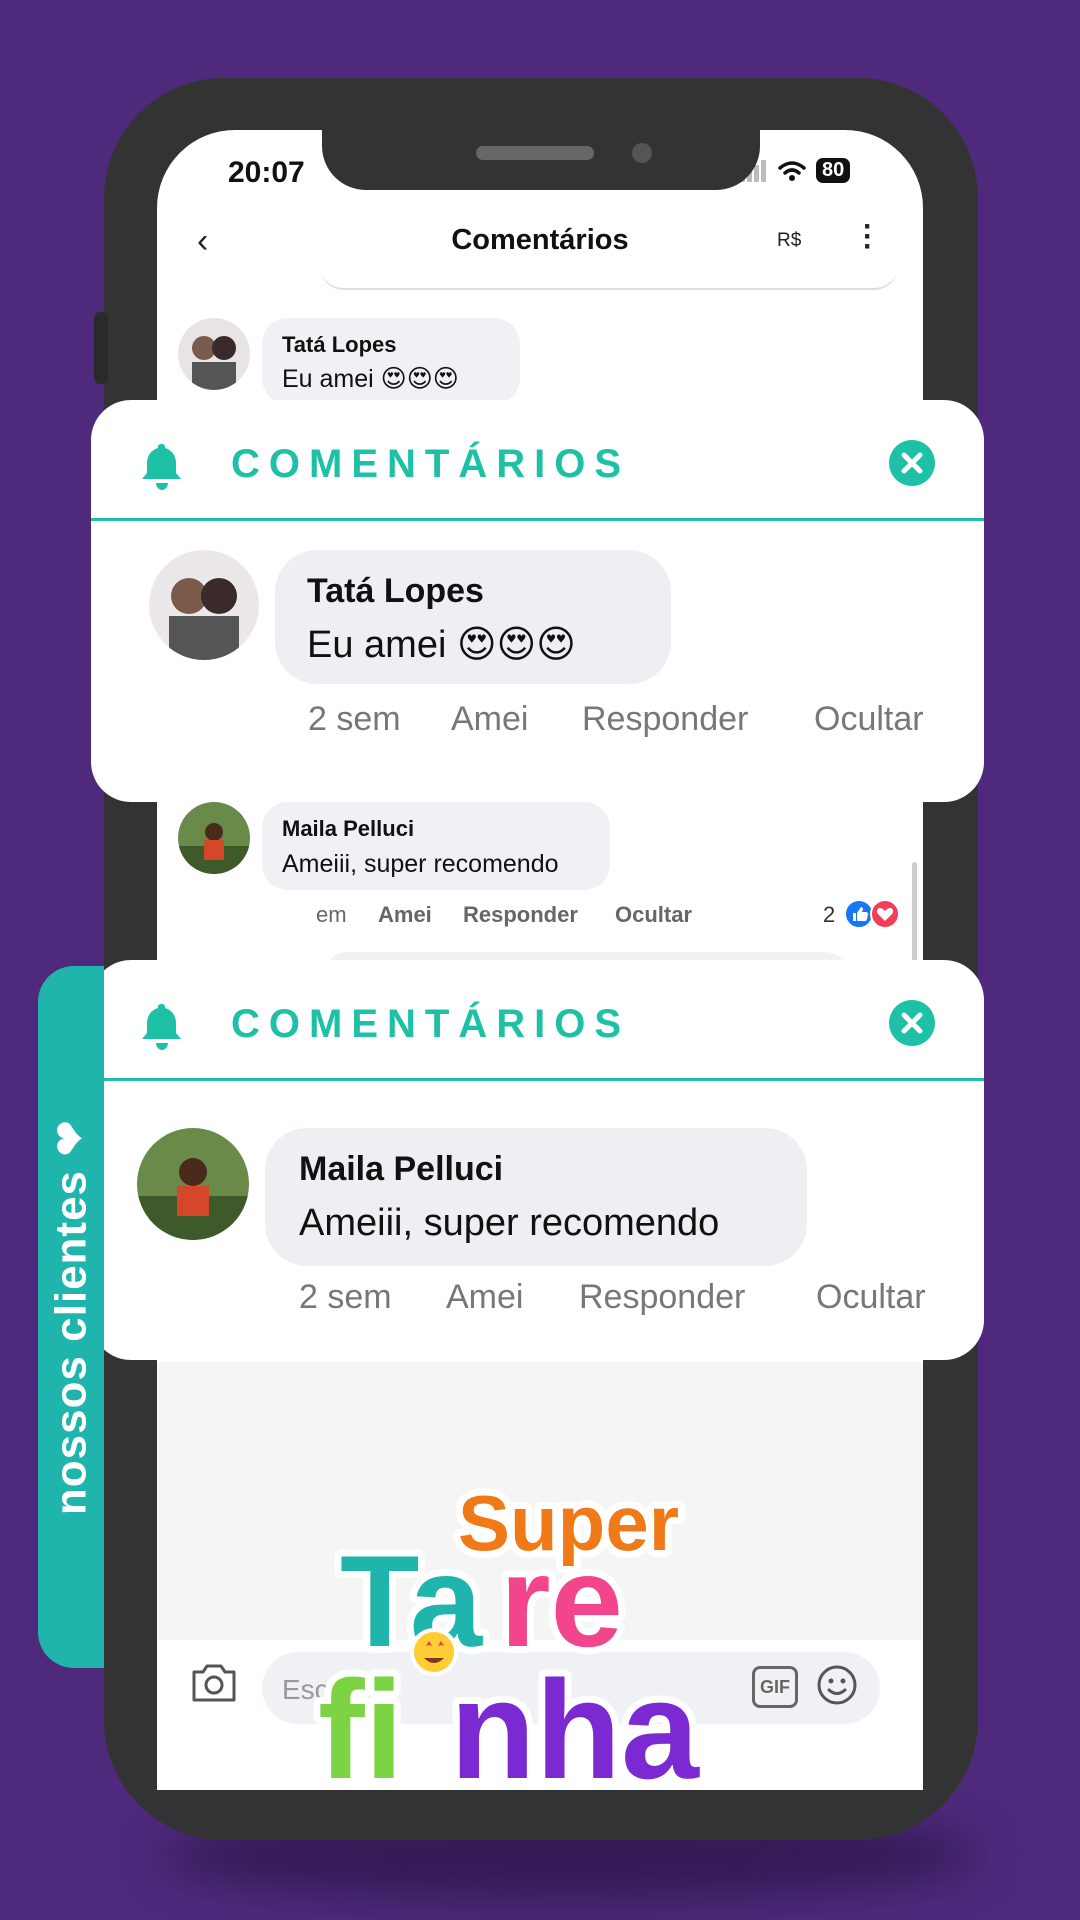  I want to click on page-title: Comentários, so click(540, 240).